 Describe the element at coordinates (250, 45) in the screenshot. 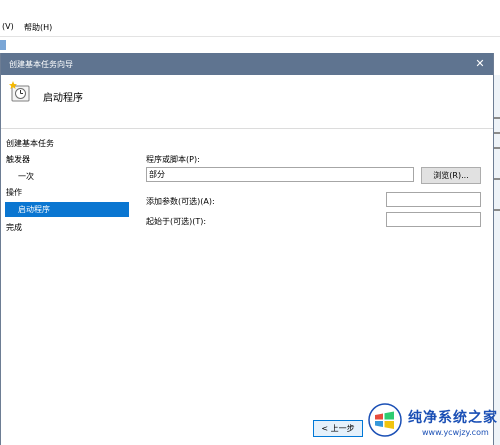

I see `background-toolbar` at that location.